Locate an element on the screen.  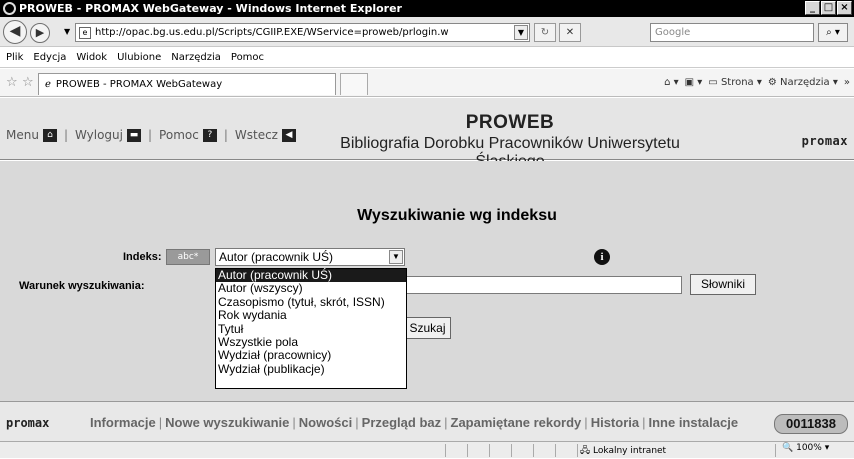
menu-item-pomoc: Pomoc is located at coordinates (247, 57).